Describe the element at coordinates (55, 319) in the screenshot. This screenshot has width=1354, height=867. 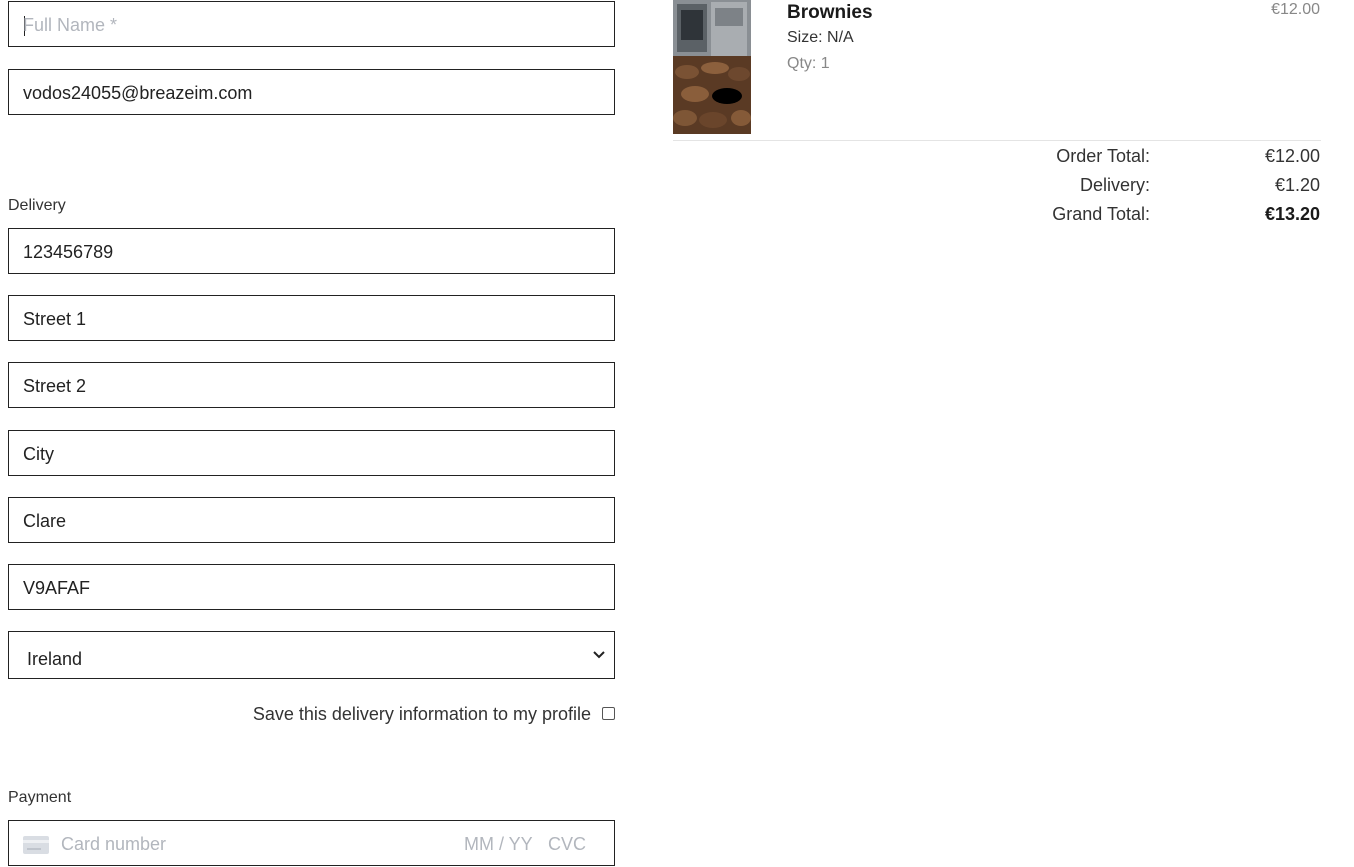
I see `street1-value: Street 1` at that location.